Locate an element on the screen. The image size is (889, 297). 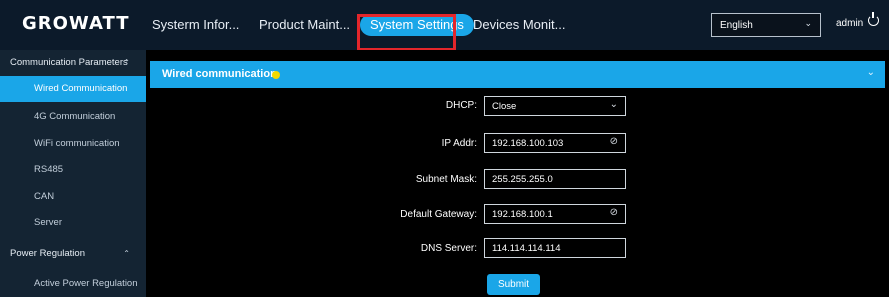
dhcp-label: DHCP: is located at coordinates (461, 105).